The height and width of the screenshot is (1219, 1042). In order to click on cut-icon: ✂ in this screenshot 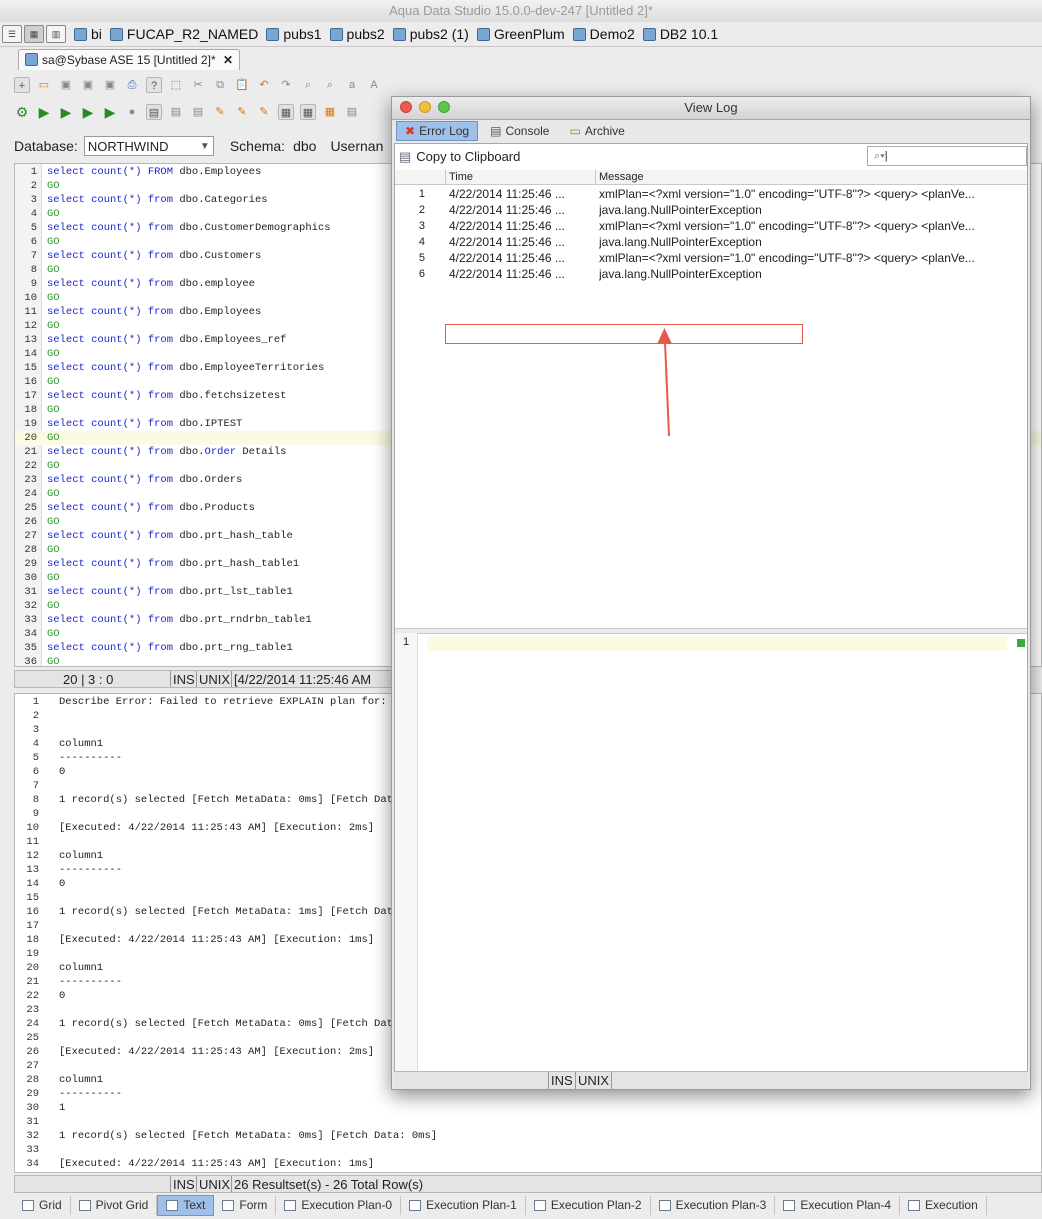, I will do `click(198, 85)`.